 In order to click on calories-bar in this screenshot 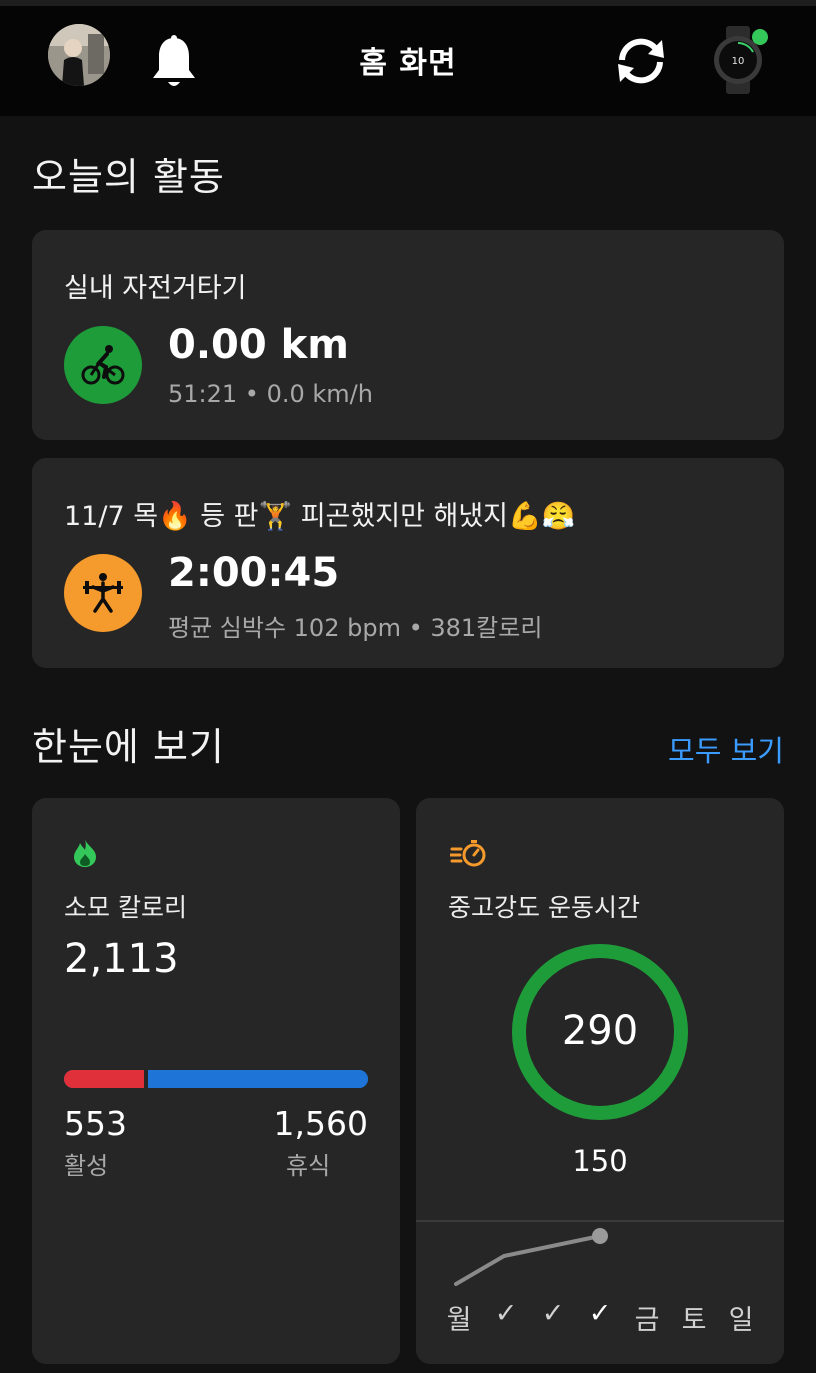, I will do `click(216, 1079)`.